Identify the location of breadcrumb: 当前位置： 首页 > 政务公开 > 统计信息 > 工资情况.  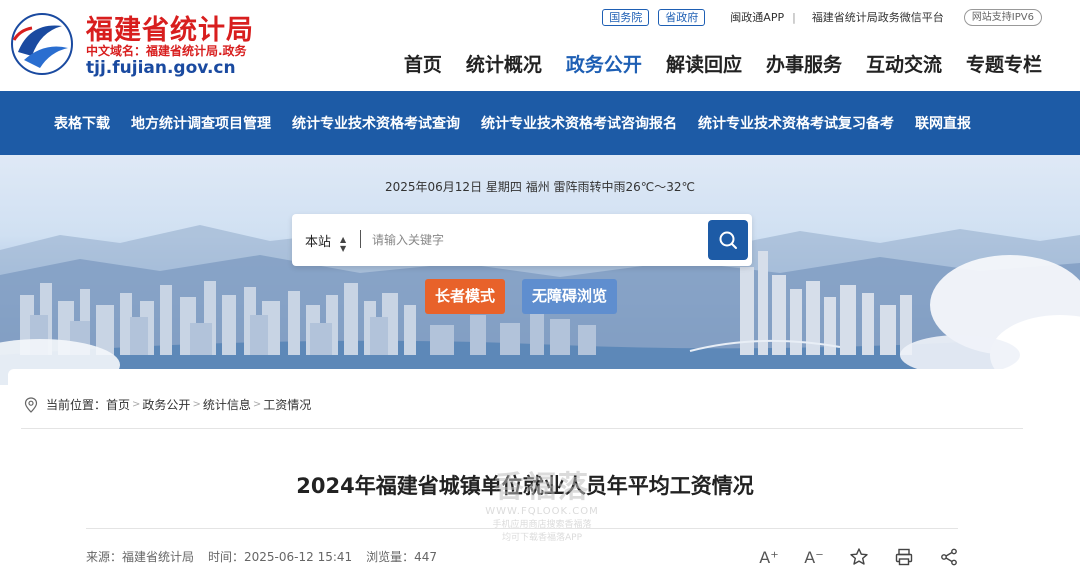
(167, 404).